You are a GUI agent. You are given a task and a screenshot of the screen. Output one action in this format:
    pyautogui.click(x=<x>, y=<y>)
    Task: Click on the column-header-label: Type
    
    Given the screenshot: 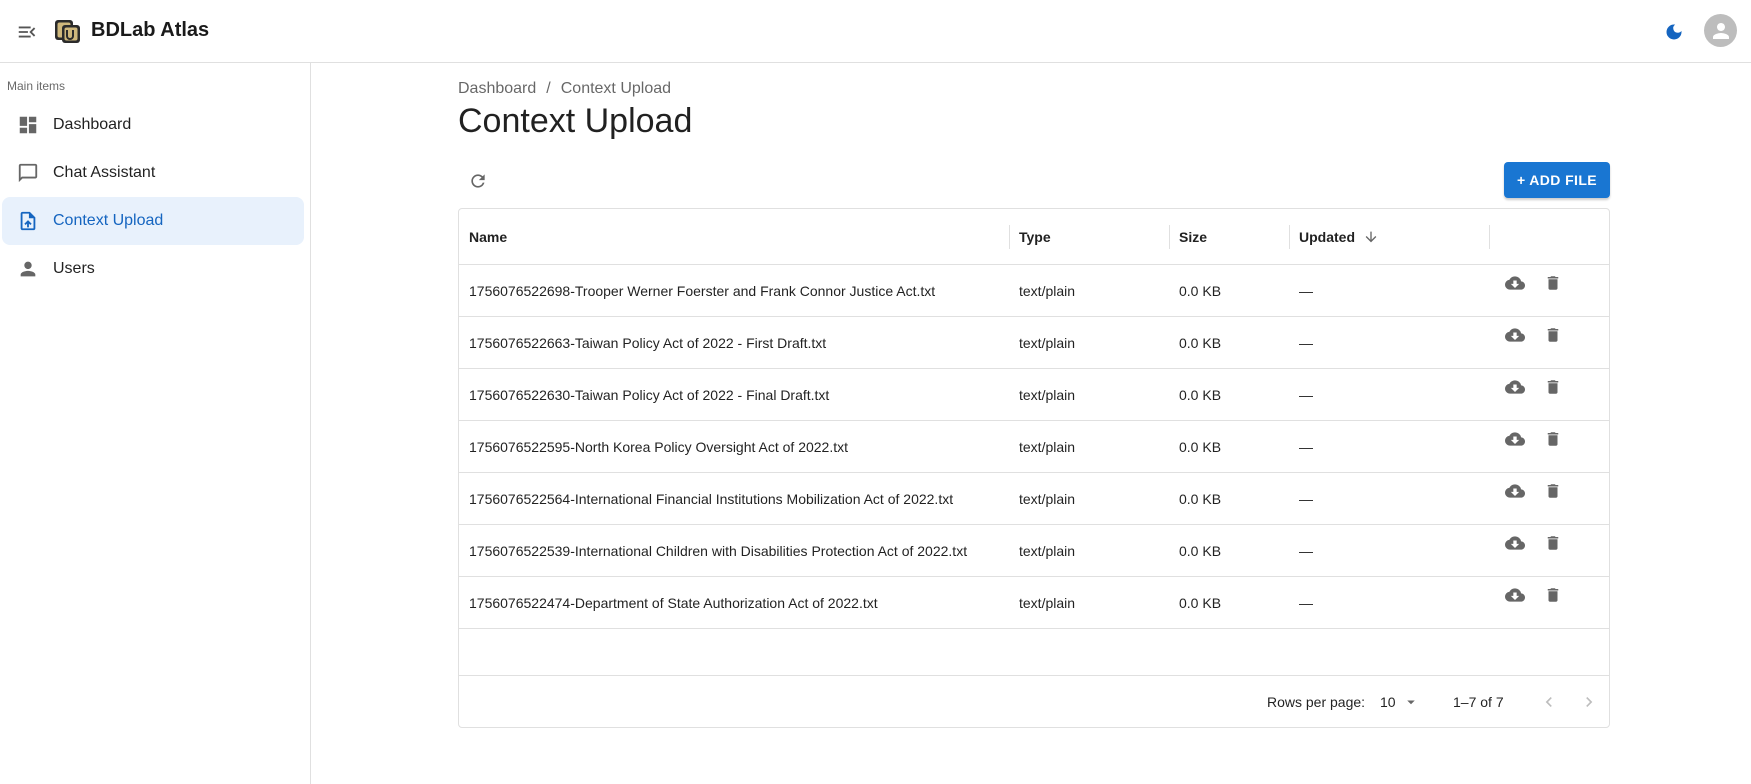 What is the action you would take?
    pyautogui.click(x=1035, y=237)
    